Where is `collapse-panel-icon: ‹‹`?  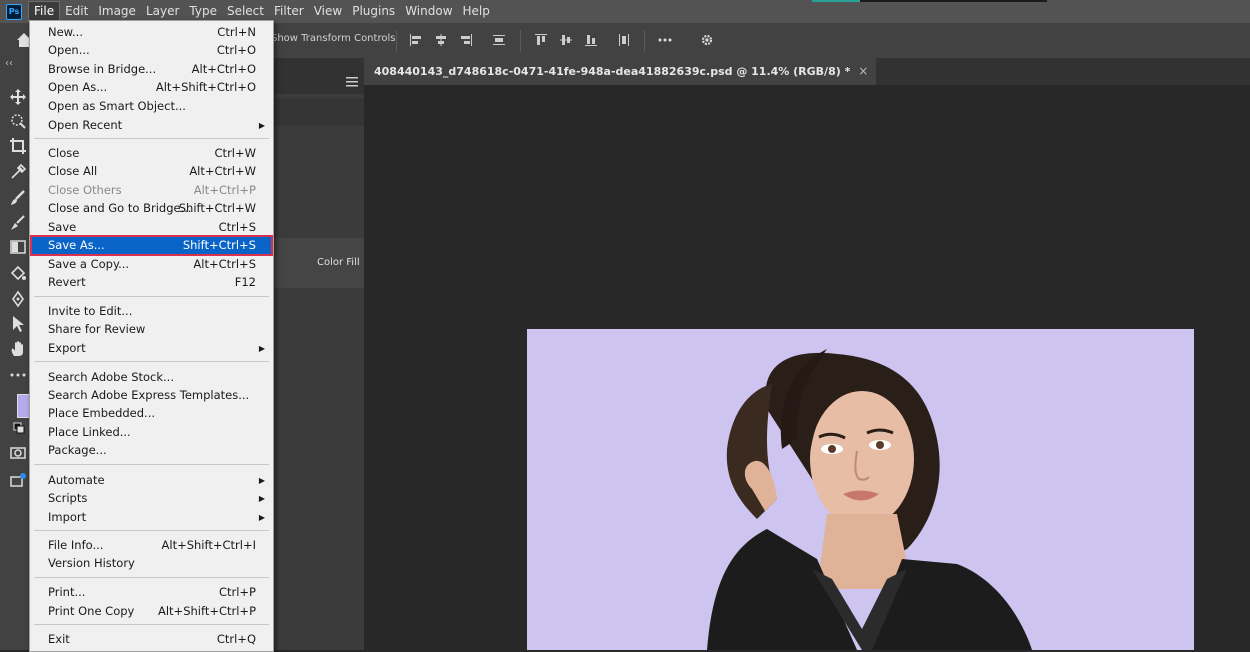 collapse-panel-icon: ‹‹ is located at coordinates (9, 63).